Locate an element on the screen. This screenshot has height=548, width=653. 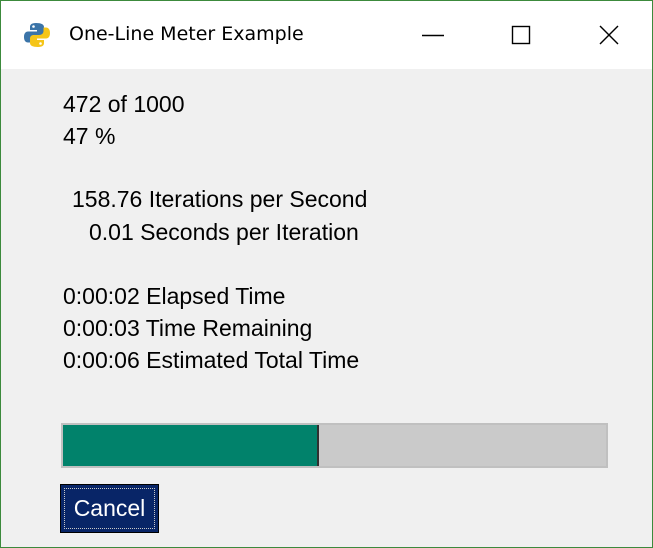
cancel-button: Cancel is located at coordinates (109, 508).